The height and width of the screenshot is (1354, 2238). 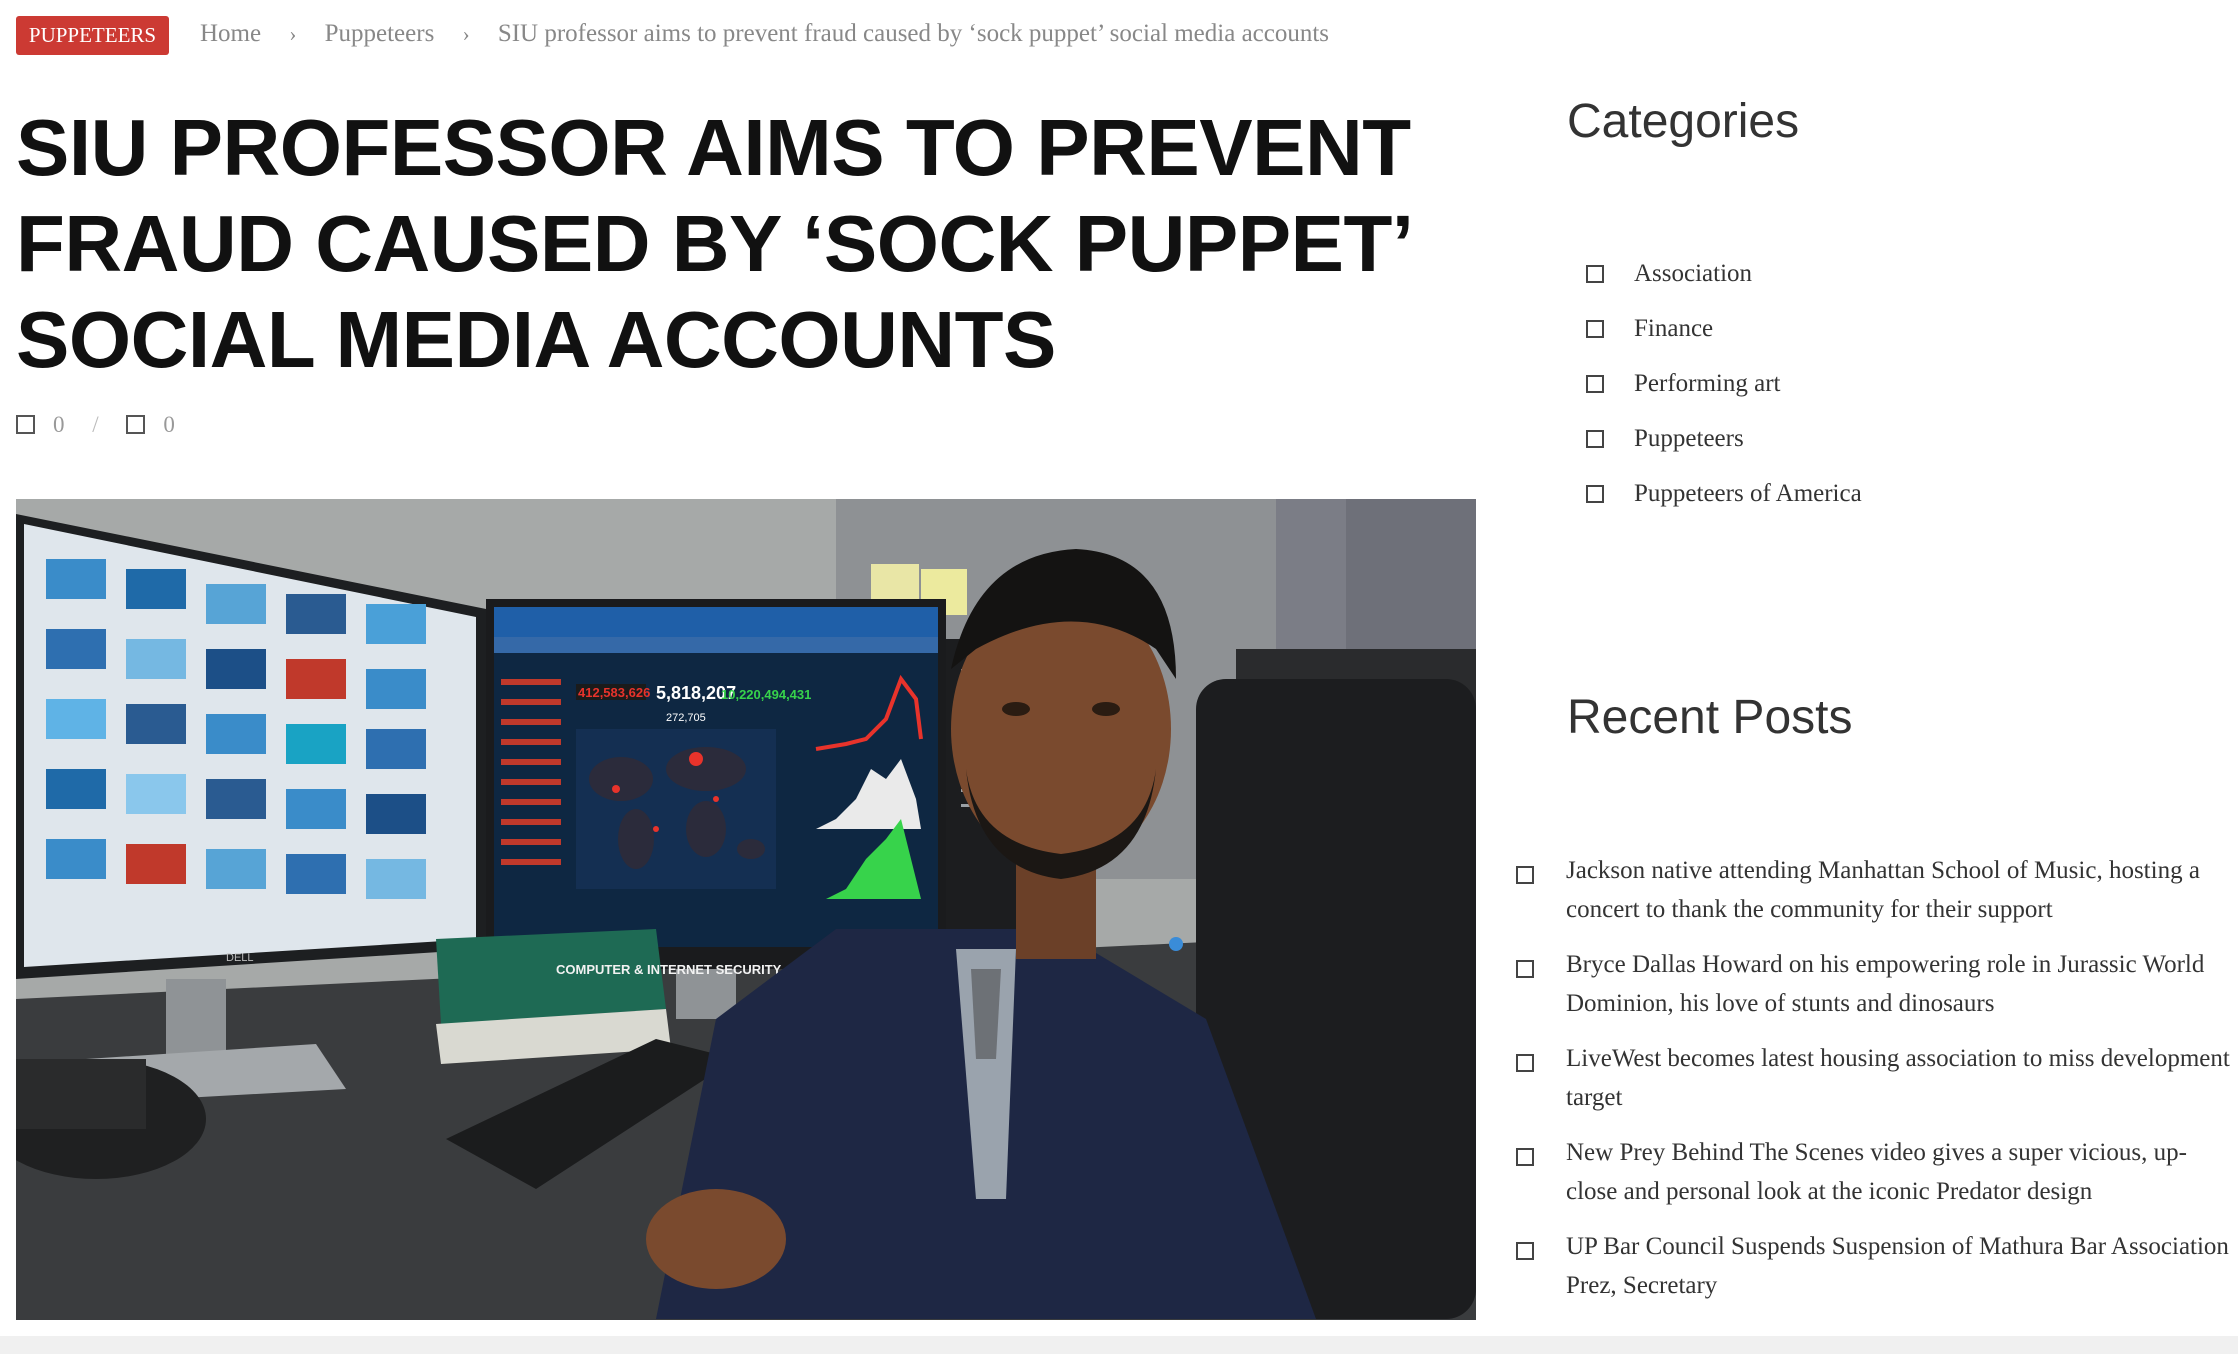 What do you see at coordinates (766, 694) in the screenshot?
I see `dashboard-green-figure: 10,220,494,431` at bounding box center [766, 694].